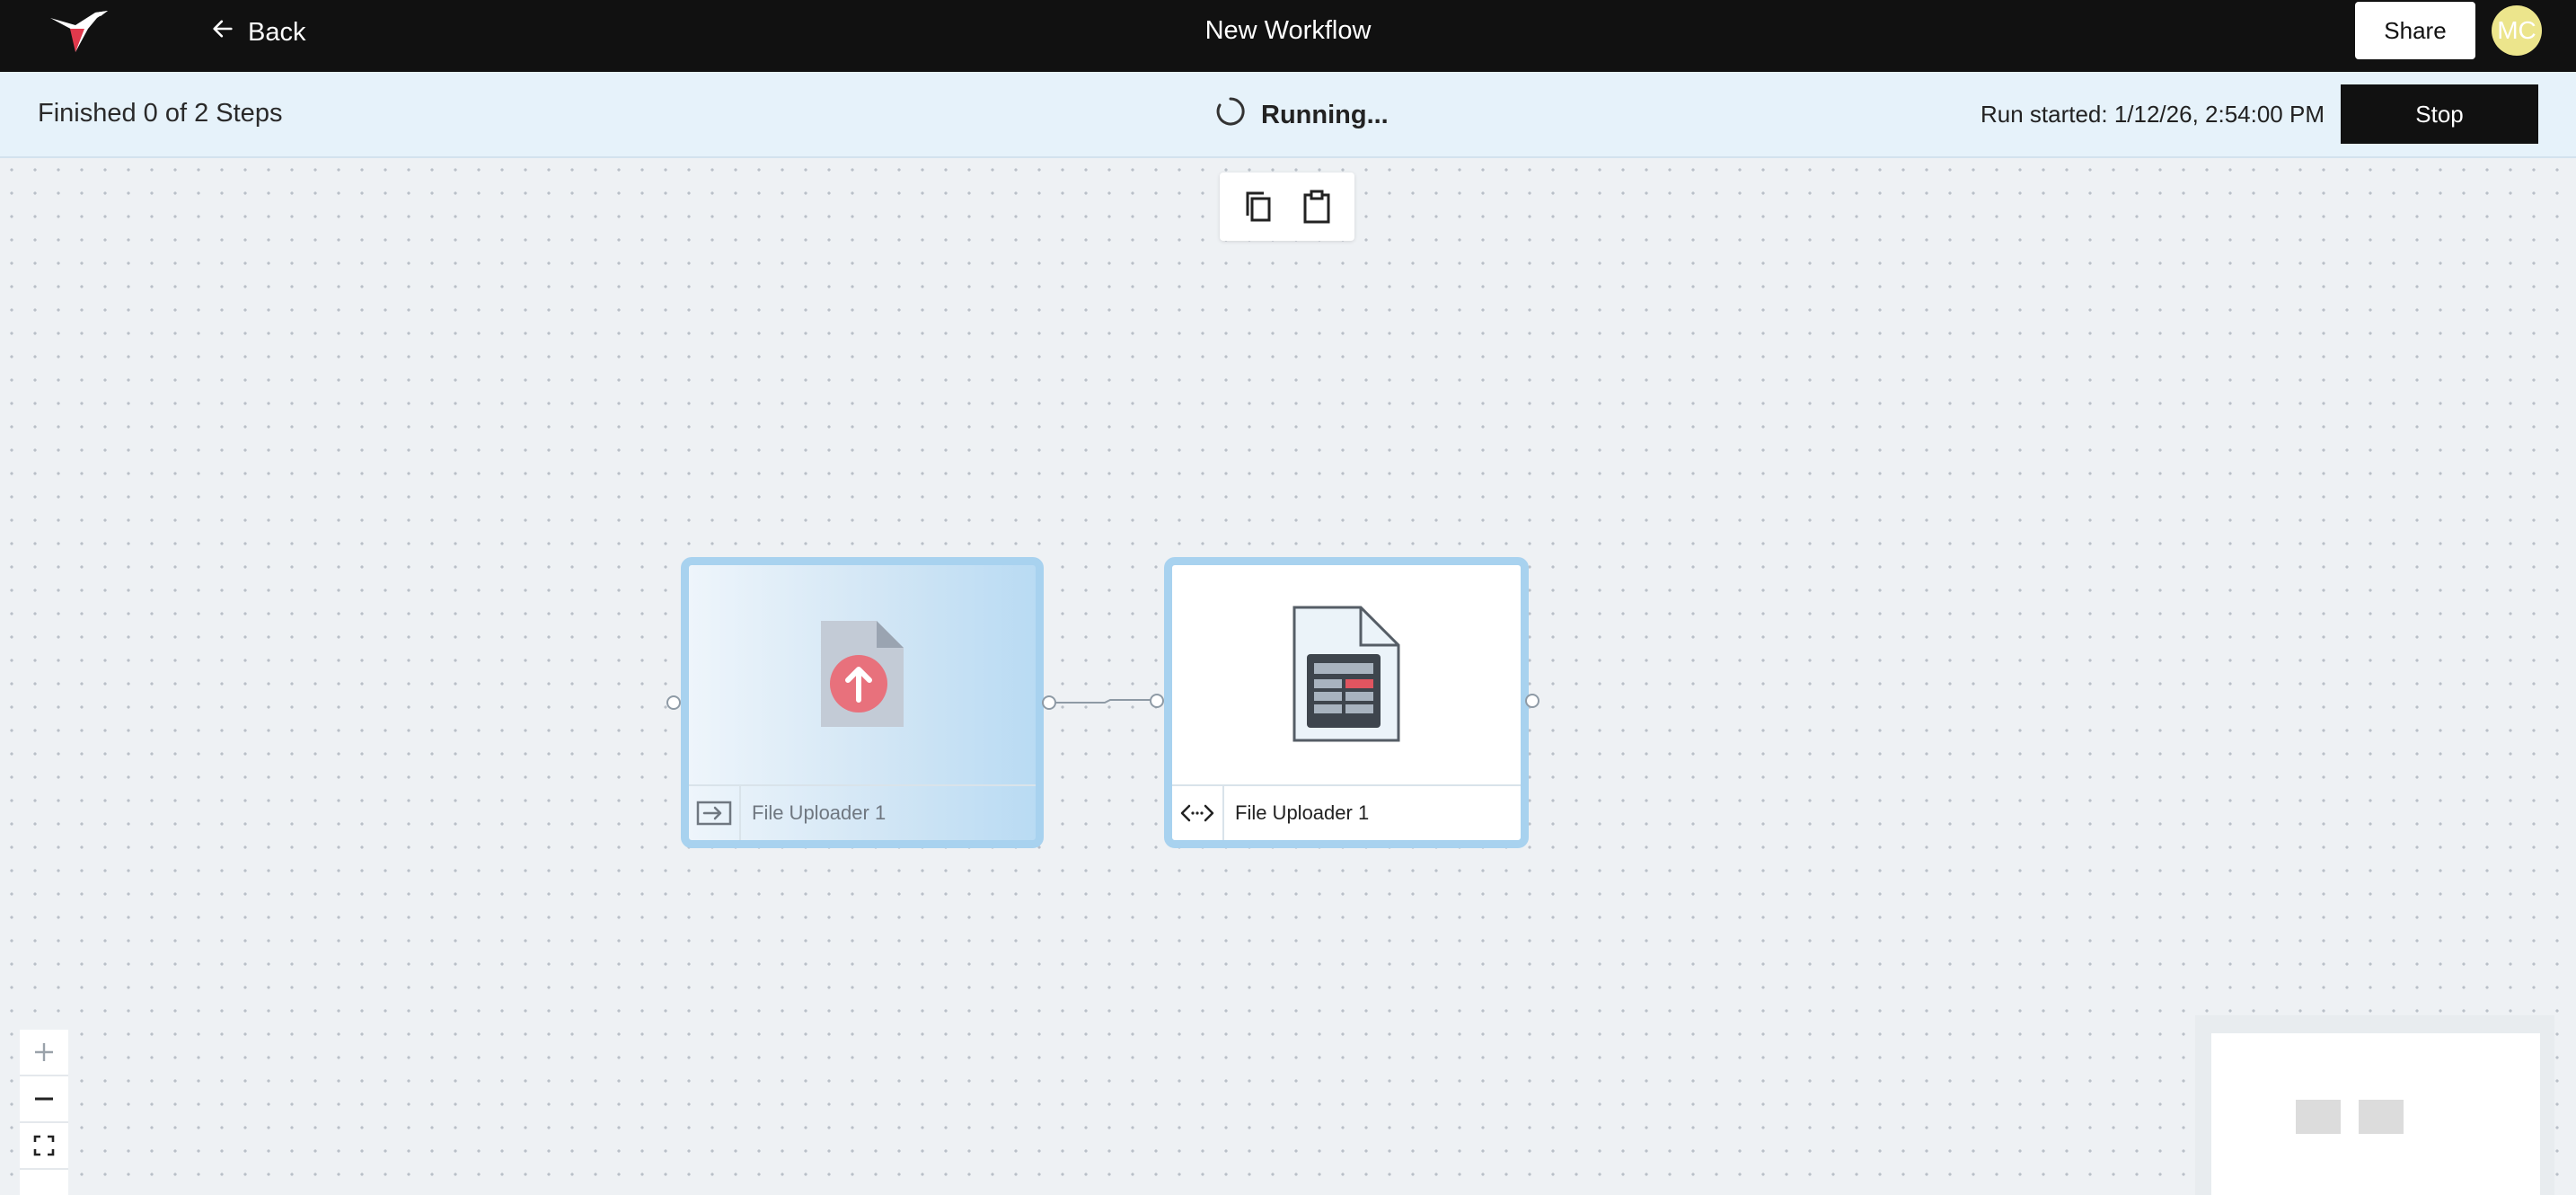 This screenshot has width=2576, height=1195. I want to click on workflow-node-uploader: File Uploader 1, so click(862, 702).